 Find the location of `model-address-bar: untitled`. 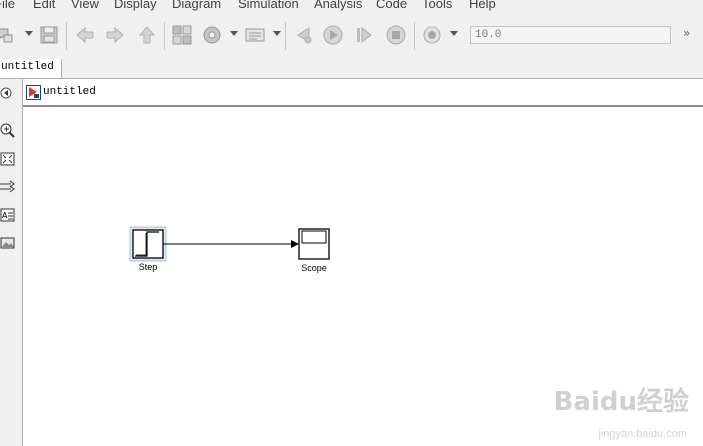

model-address-bar: untitled is located at coordinates (363, 93).